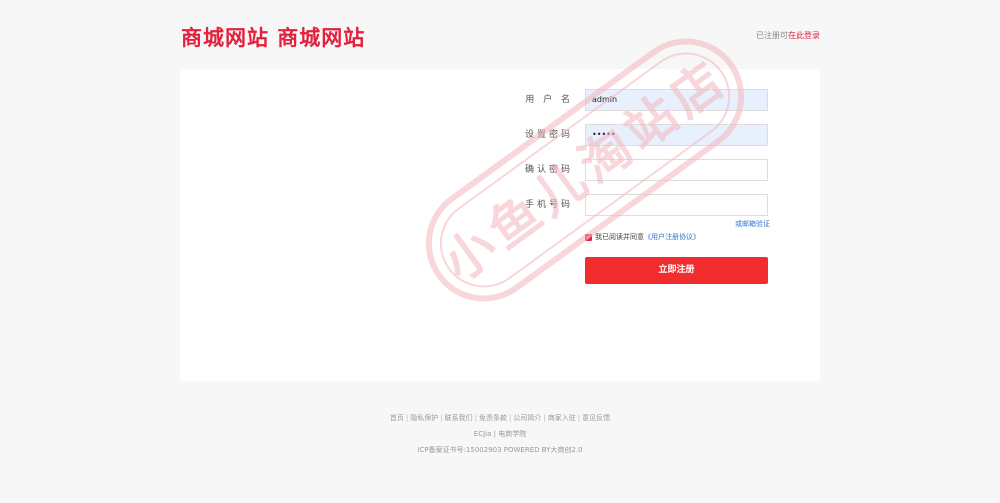  I want to click on confirm-password-label: 确认密码, so click(548, 170).